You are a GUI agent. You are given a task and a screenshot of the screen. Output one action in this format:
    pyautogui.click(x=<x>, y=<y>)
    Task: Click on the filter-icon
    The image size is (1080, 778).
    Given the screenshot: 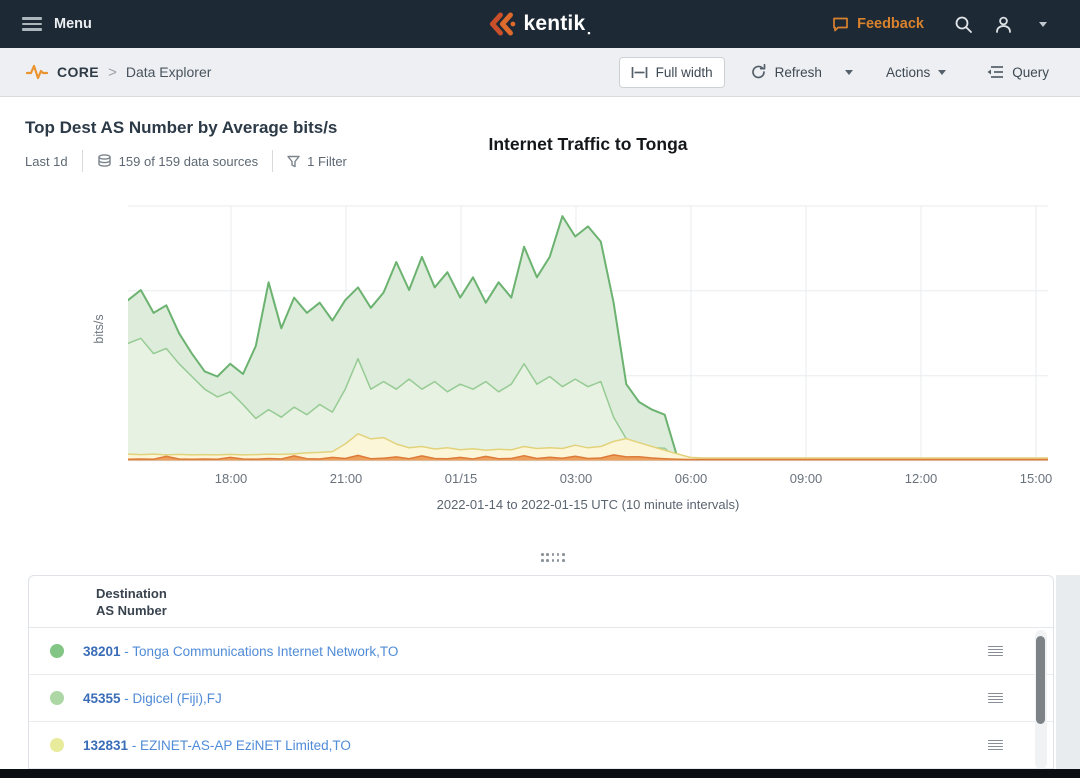 What is the action you would take?
    pyautogui.click(x=293, y=161)
    